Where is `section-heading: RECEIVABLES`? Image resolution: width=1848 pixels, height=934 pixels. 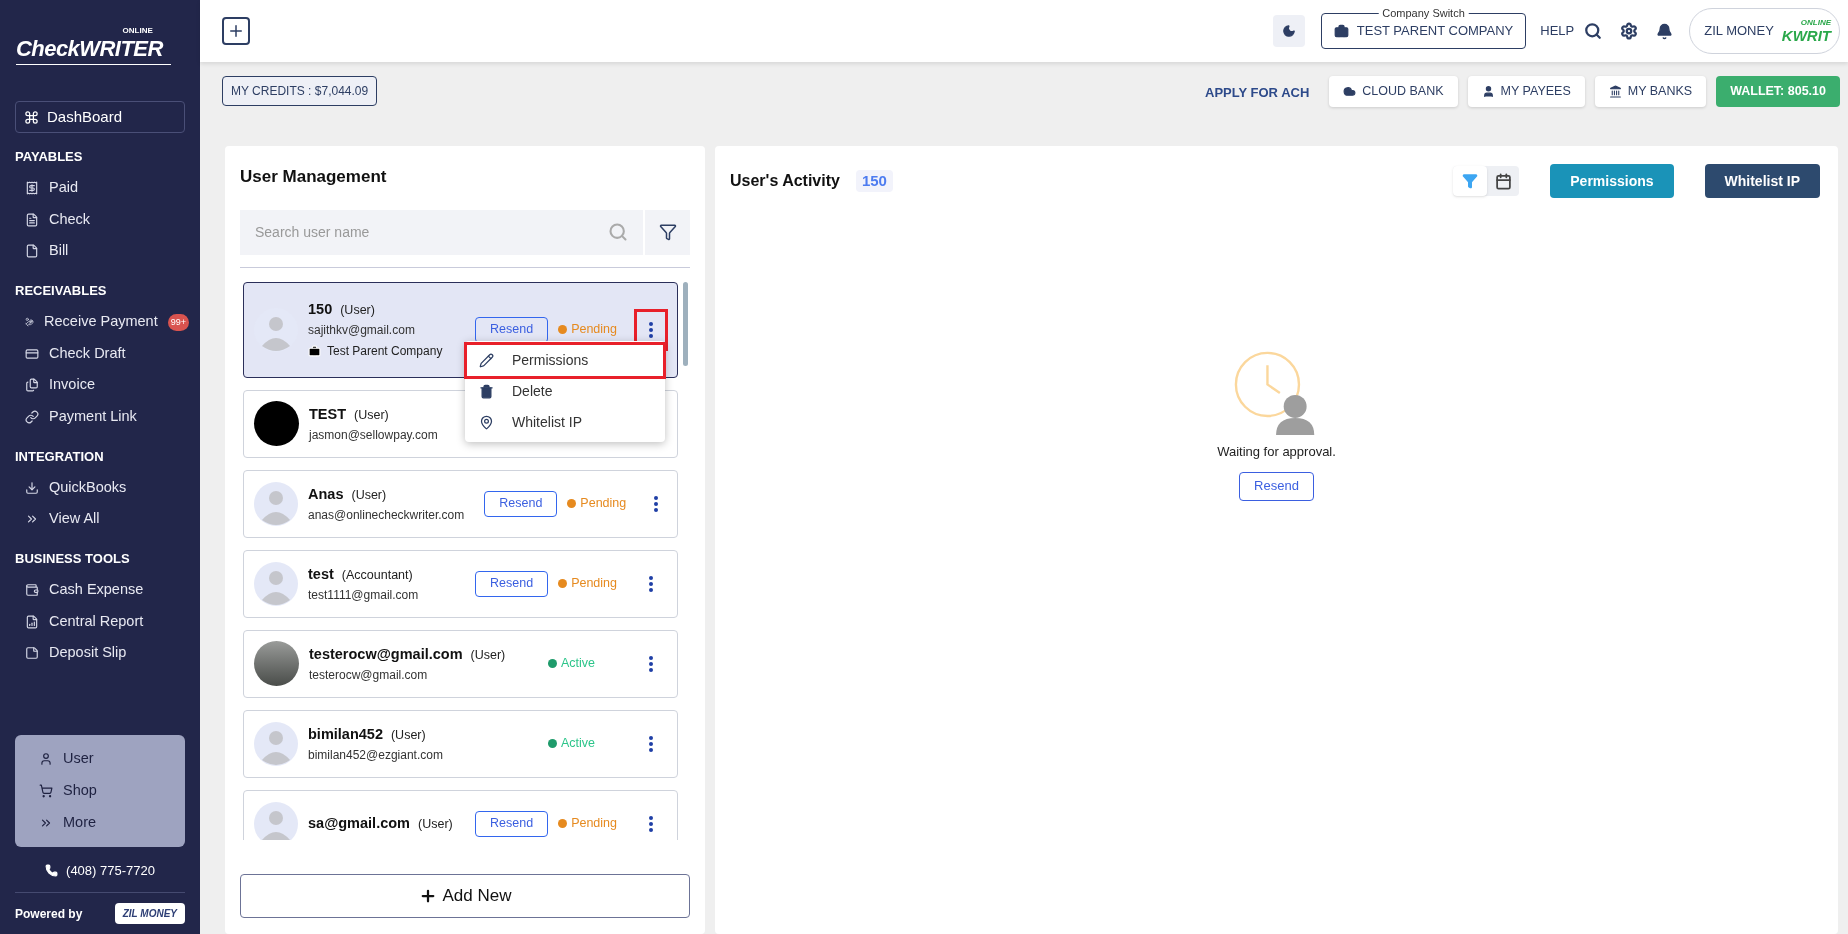 section-heading: RECEIVABLES is located at coordinates (61, 291).